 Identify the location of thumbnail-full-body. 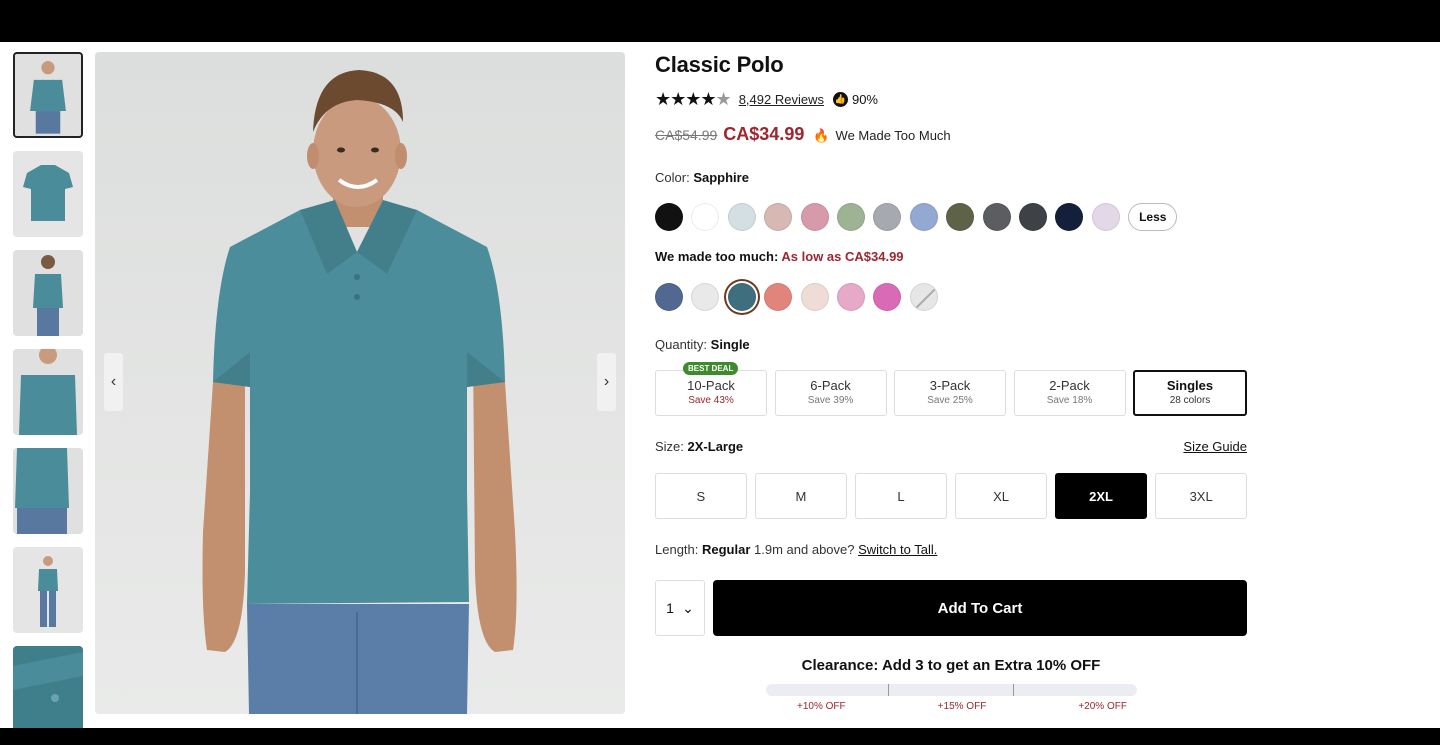
(48, 590).